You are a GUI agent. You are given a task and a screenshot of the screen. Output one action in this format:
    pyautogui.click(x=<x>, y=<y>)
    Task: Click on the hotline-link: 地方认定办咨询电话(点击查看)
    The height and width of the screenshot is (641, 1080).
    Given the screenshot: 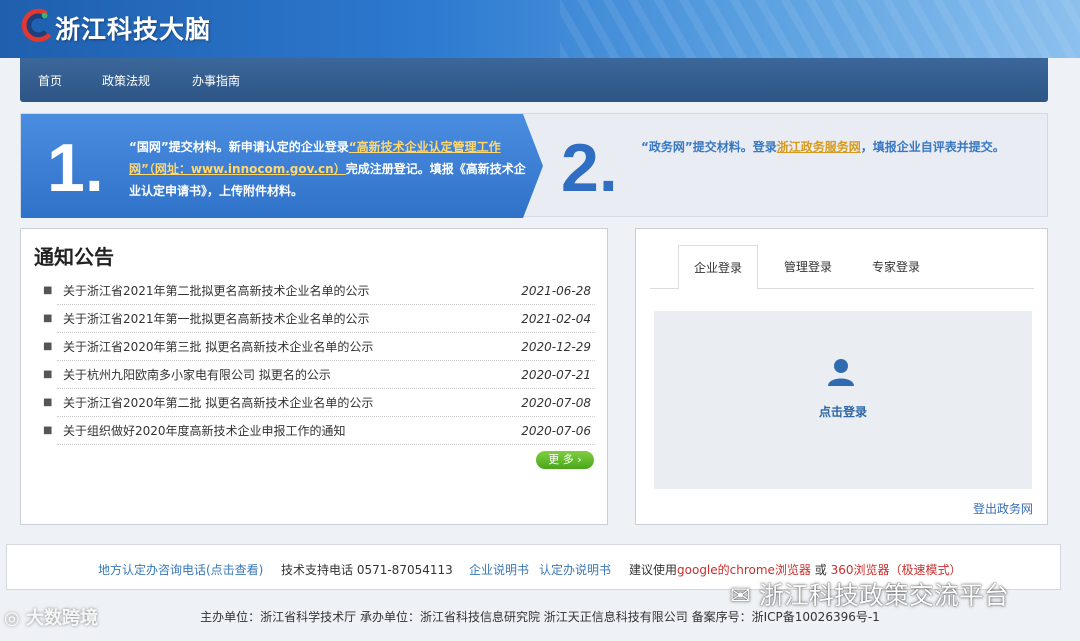 What is the action you would take?
    pyautogui.click(x=180, y=569)
    